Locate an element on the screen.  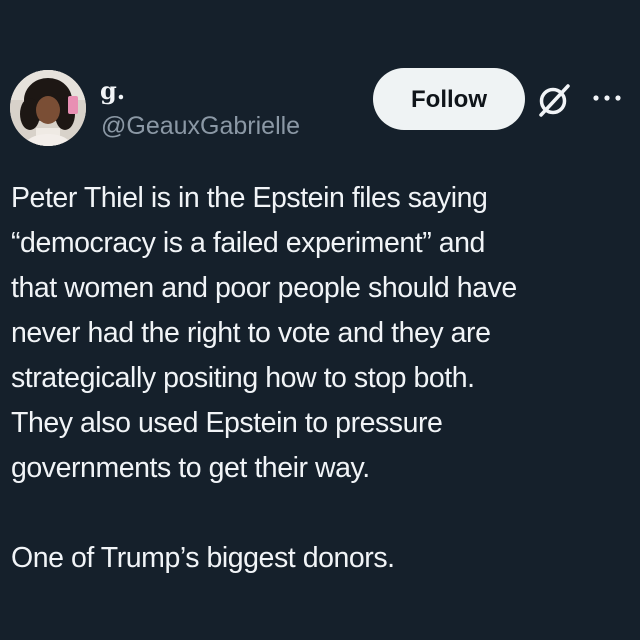
avatar is located at coordinates (48, 108).